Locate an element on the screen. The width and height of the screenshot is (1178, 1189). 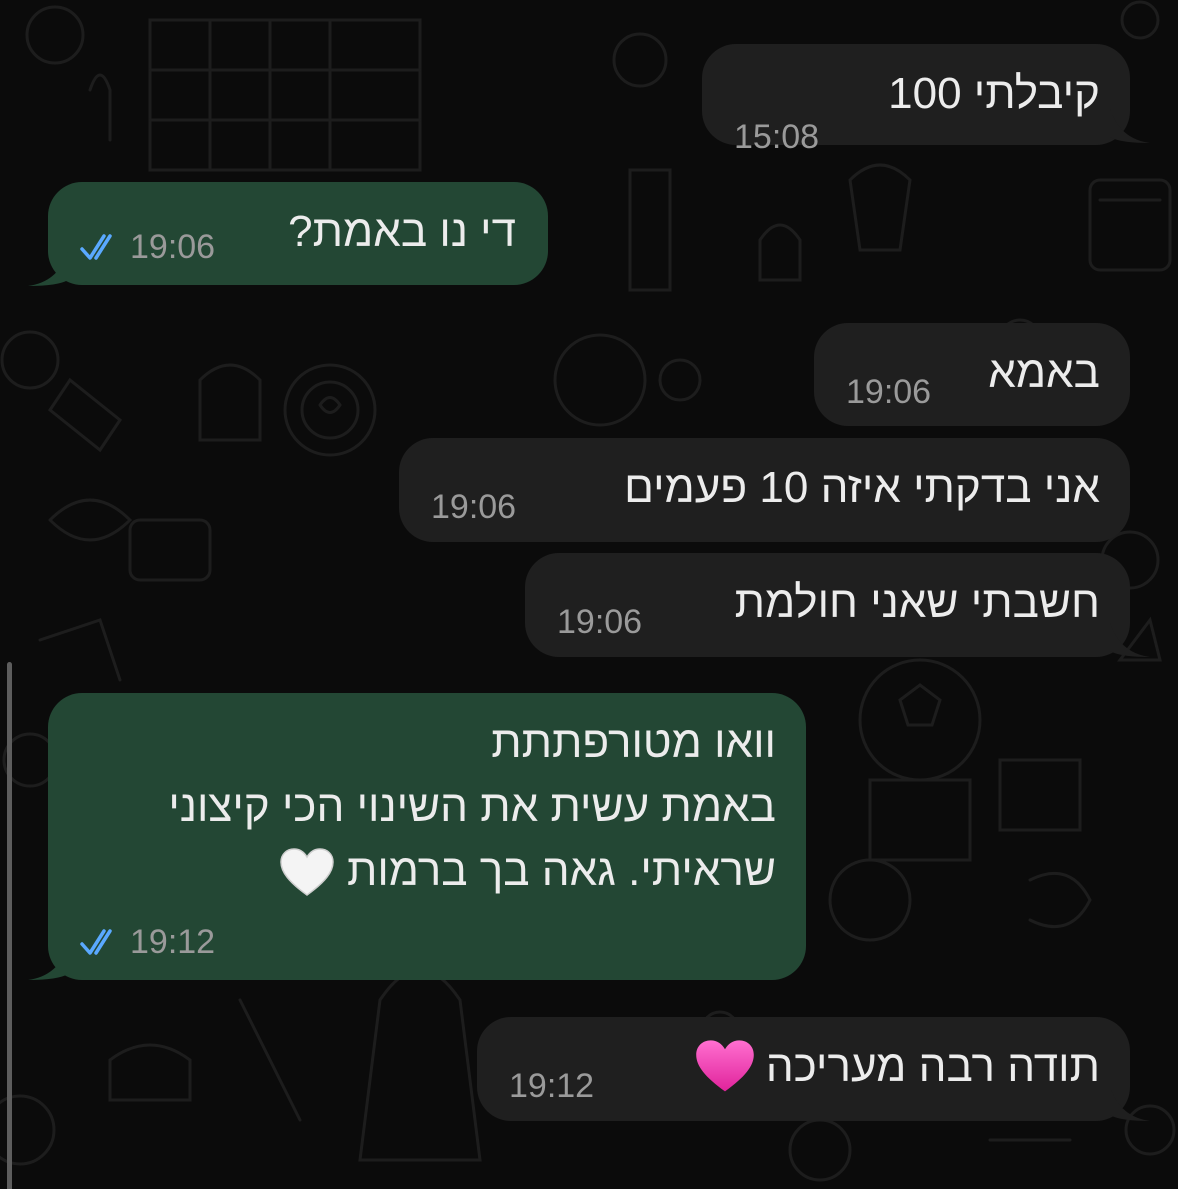
message-bubble-incoming: באמא 19:06 is located at coordinates (972, 374).